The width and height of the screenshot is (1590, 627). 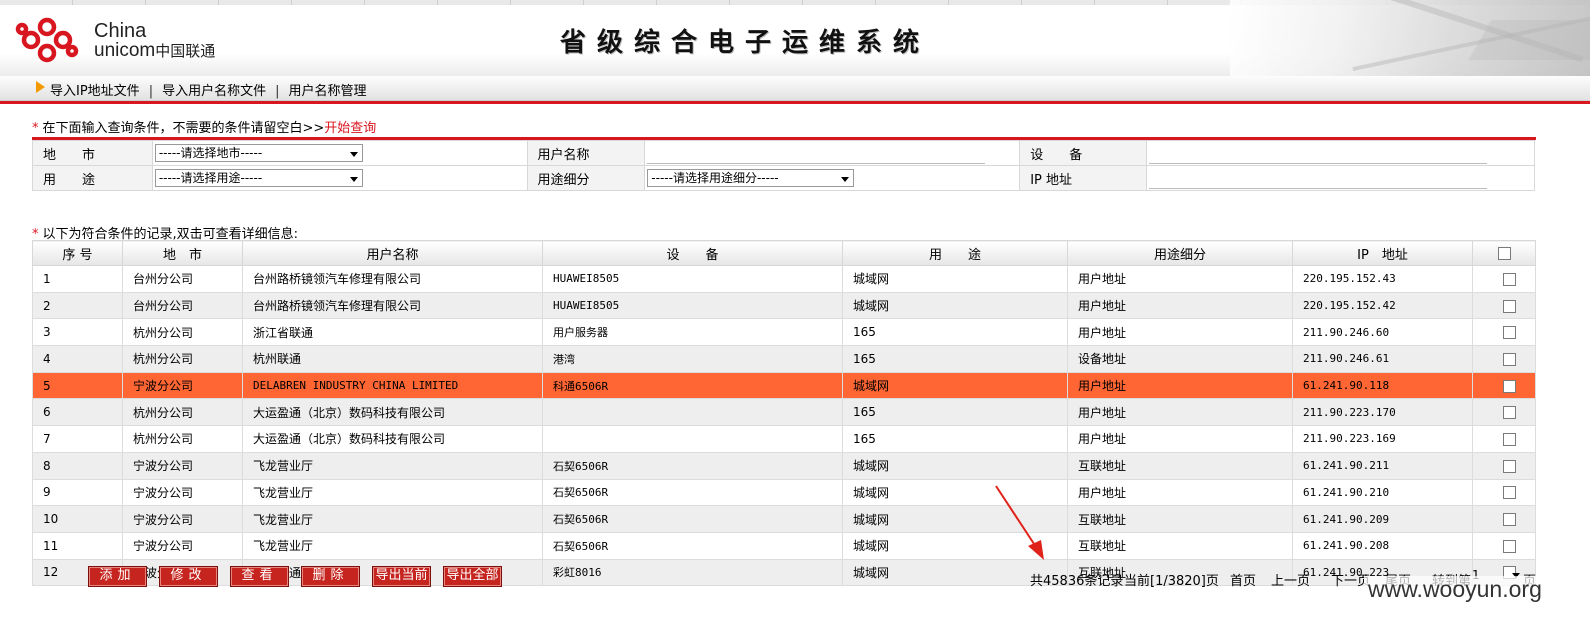 What do you see at coordinates (784, 465) in the screenshot?
I see `table-row: 8 宁波分公司 飞龙营业厅 石契6506R 城域网 互联地址 61.241.90.211` at bounding box center [784, 465].